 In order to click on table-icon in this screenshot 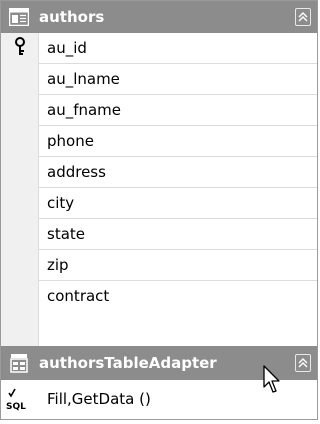, I will do `click(19, 17)`.